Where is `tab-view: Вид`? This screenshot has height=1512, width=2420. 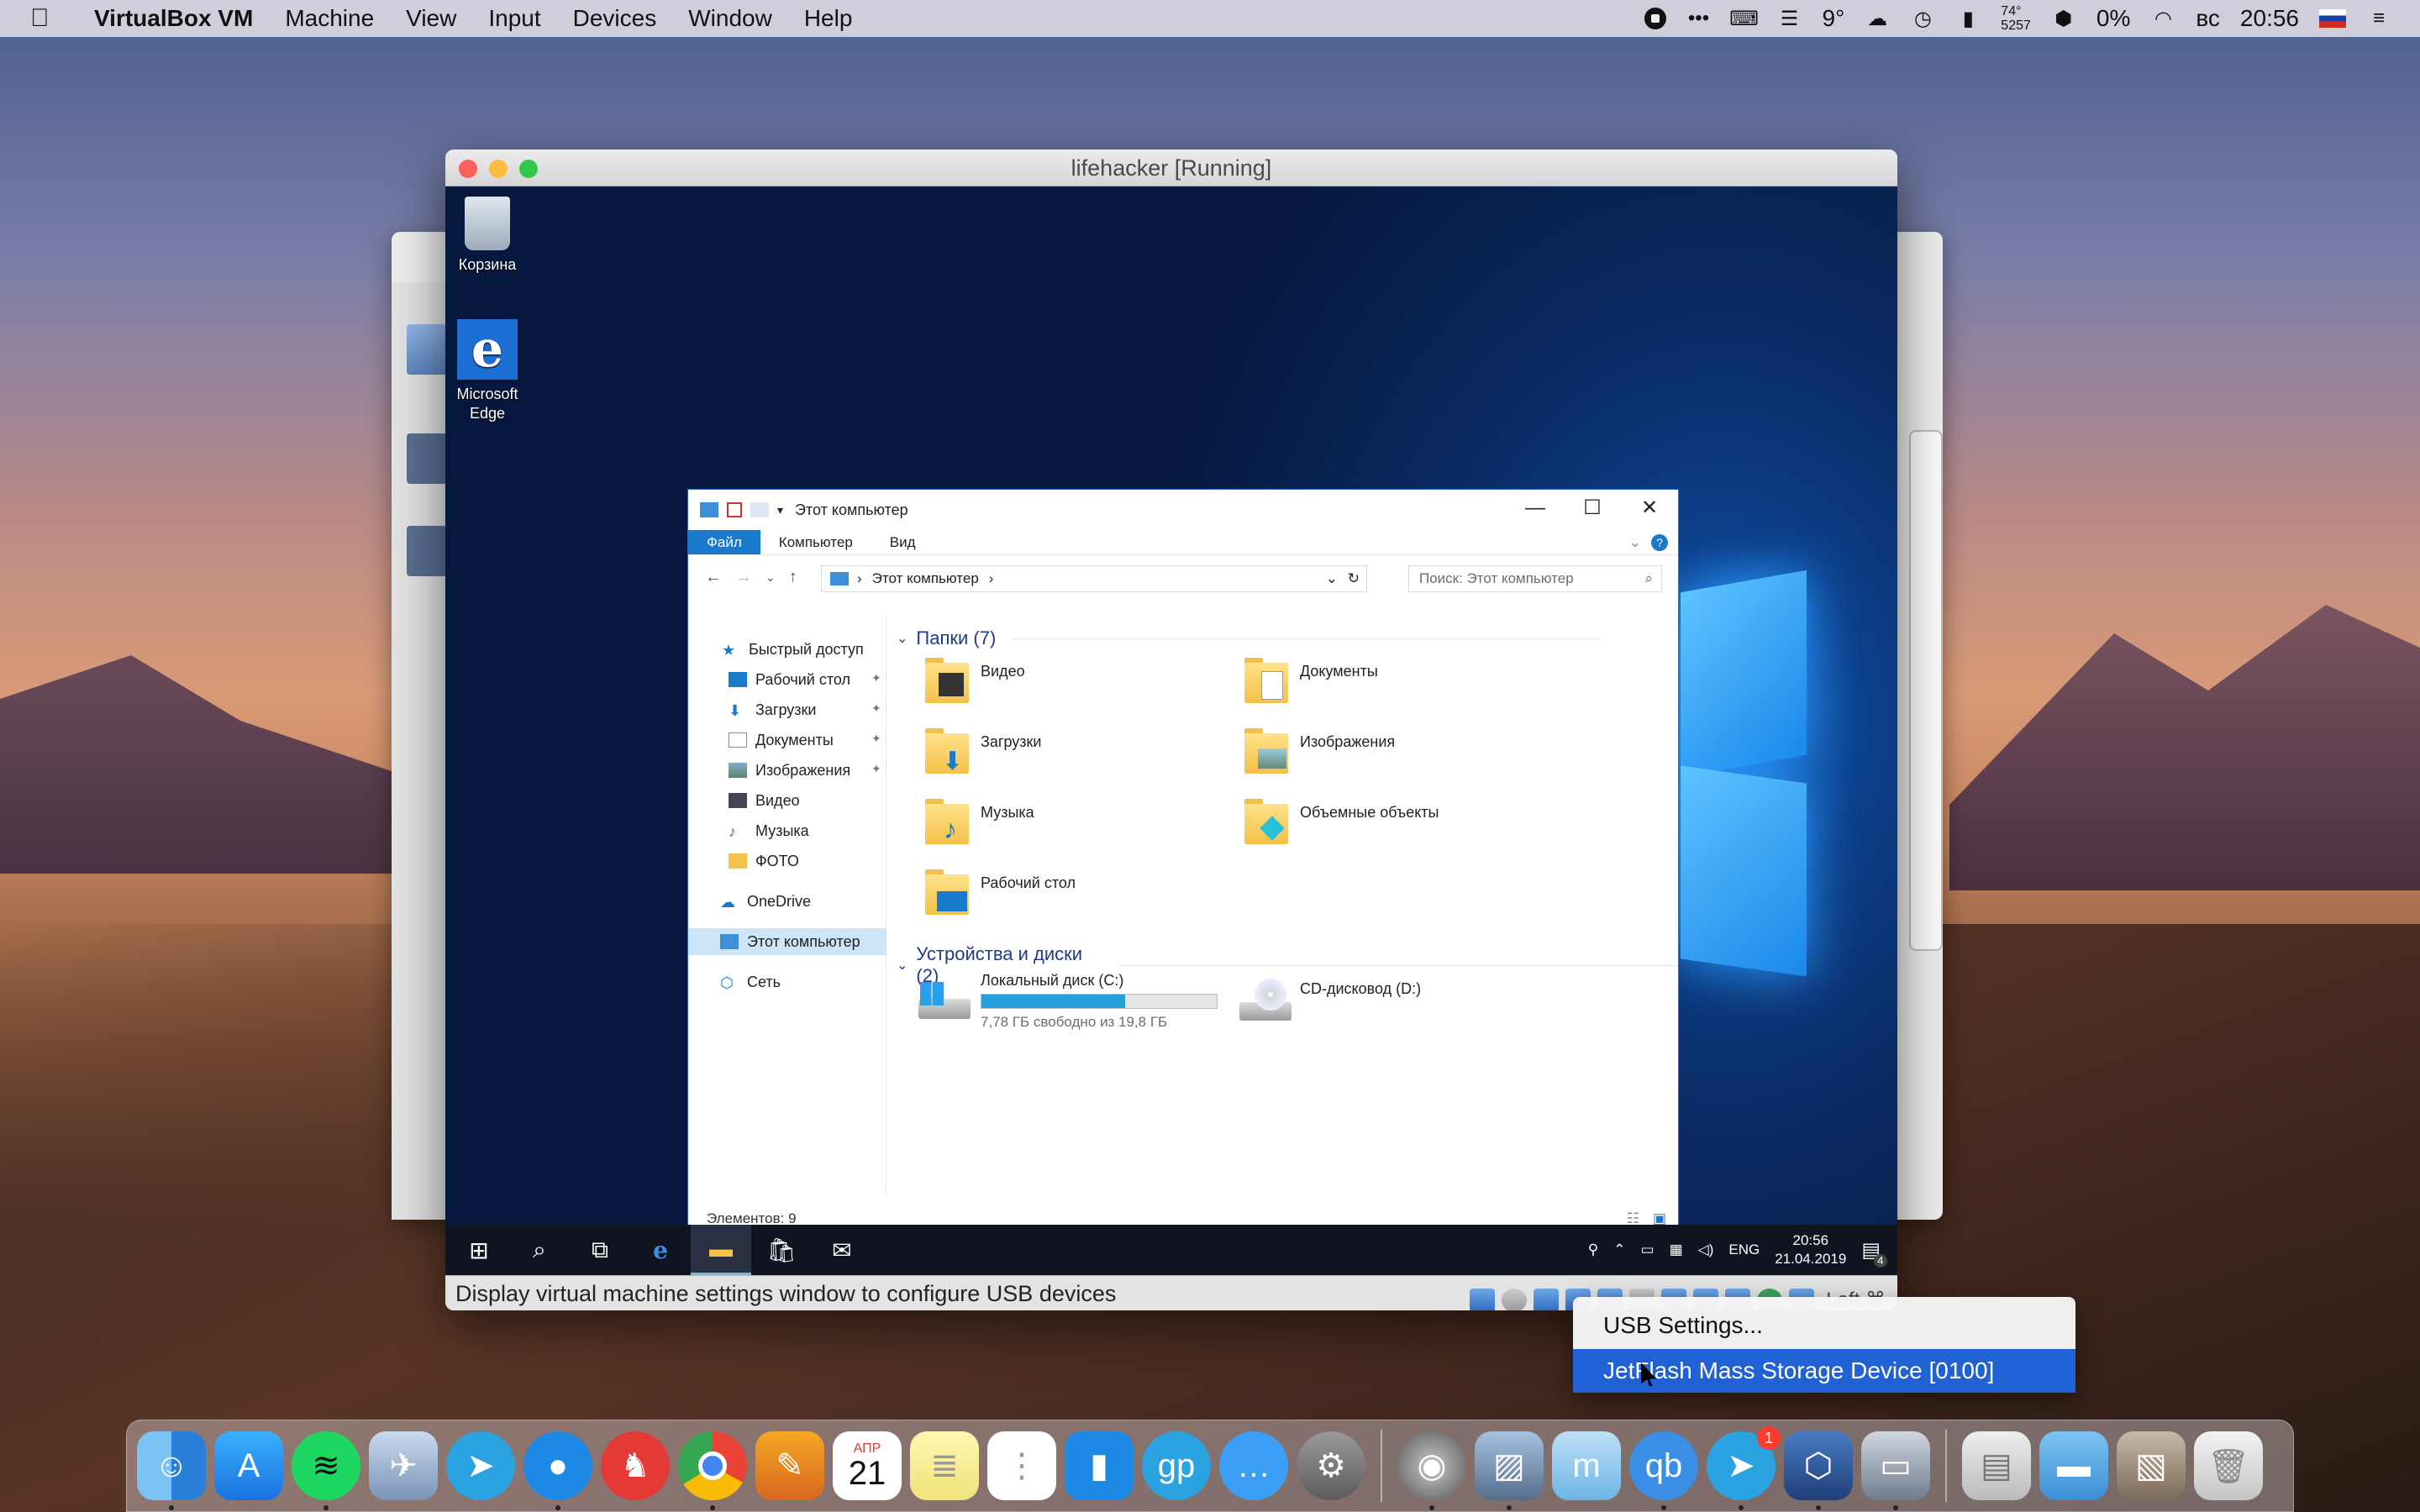 tab-view: Вид is located at coordinates (902, 542).